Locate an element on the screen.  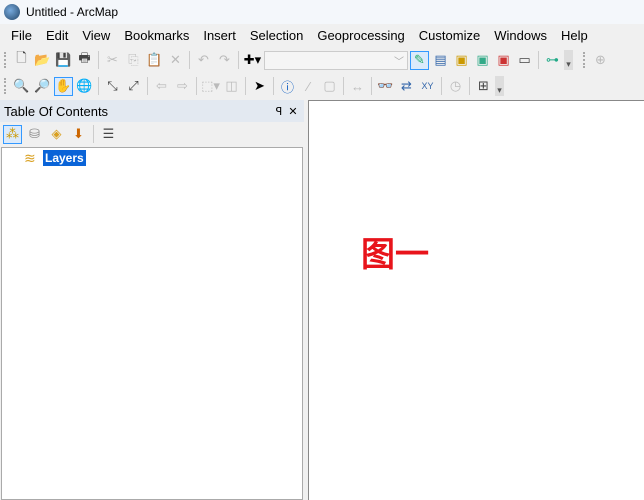
pin-icon: ꟼ is located at coordinates (279, 111).